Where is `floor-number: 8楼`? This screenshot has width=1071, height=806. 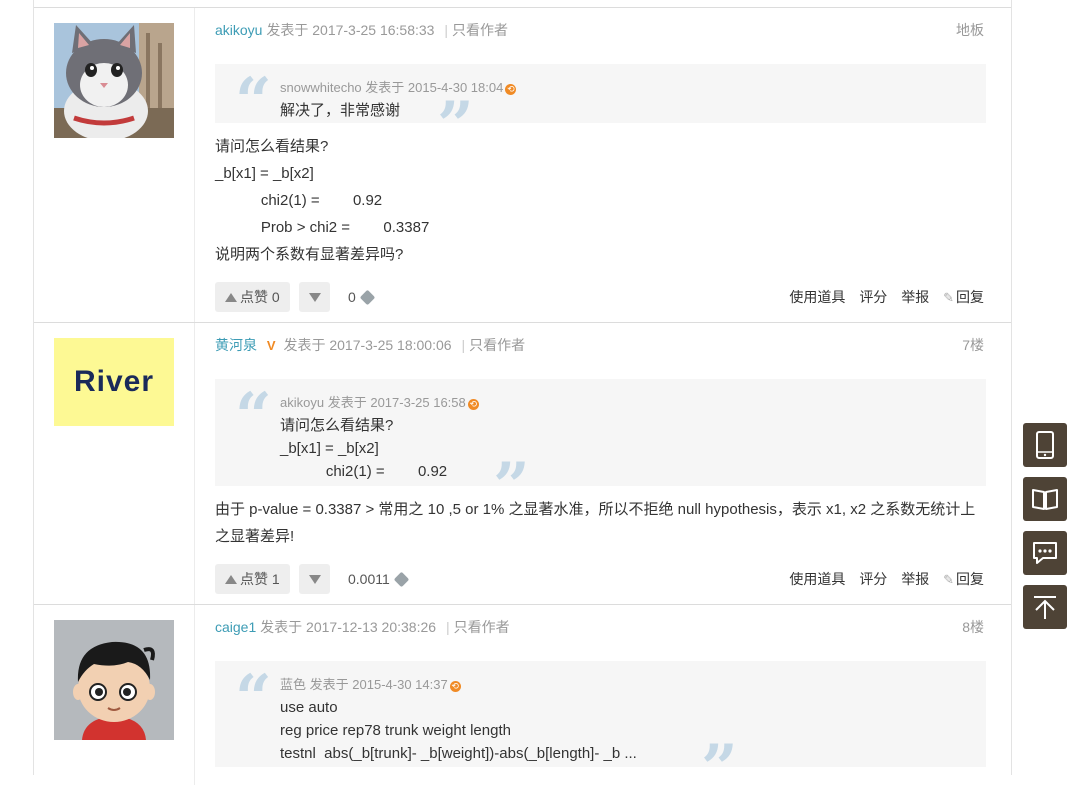
floor-number: 8楼 is located at coordinates (973, 627).